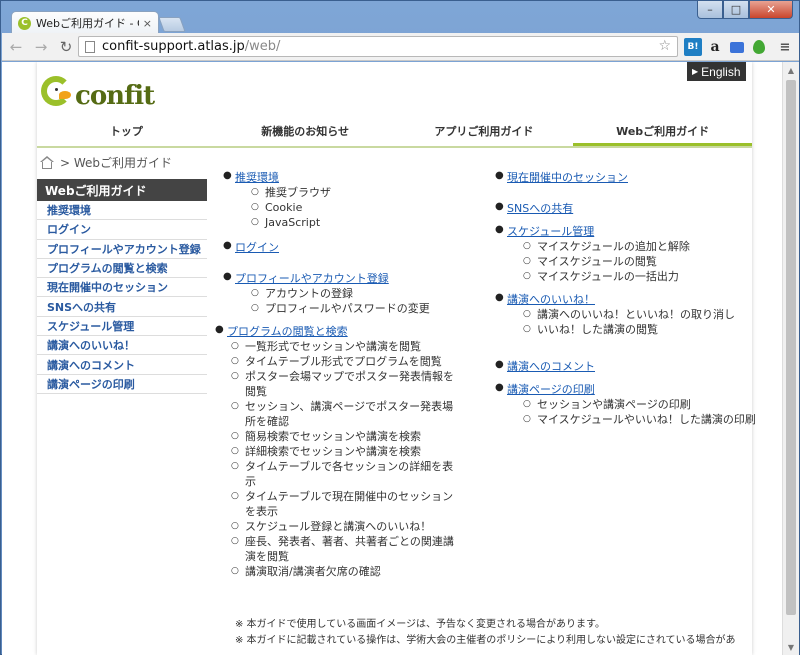 Image resolution: width=800 pixels, height=655 pixels. What do you see at coordinates (346, 346) in the screenshot?
I see `list-item: 一覧形式でセッションや講演を閲覧` at bounding box center [346, 346].